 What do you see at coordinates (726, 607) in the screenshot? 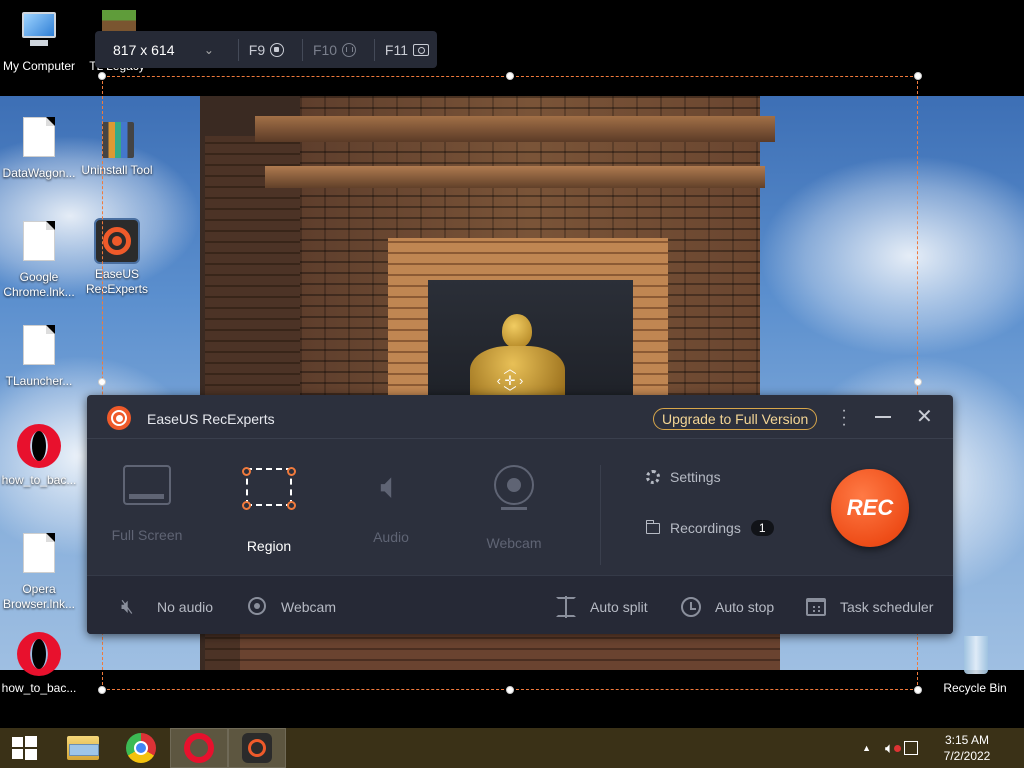
I see `auto-stop-button: Auto stop` at bounding box center [726, 607].